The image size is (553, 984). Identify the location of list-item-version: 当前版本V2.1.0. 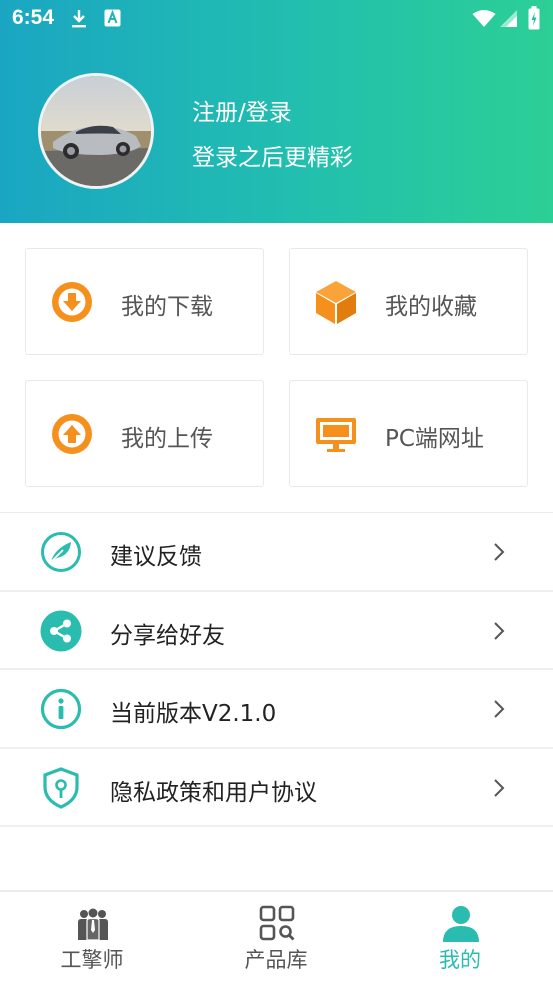
(276, 709).